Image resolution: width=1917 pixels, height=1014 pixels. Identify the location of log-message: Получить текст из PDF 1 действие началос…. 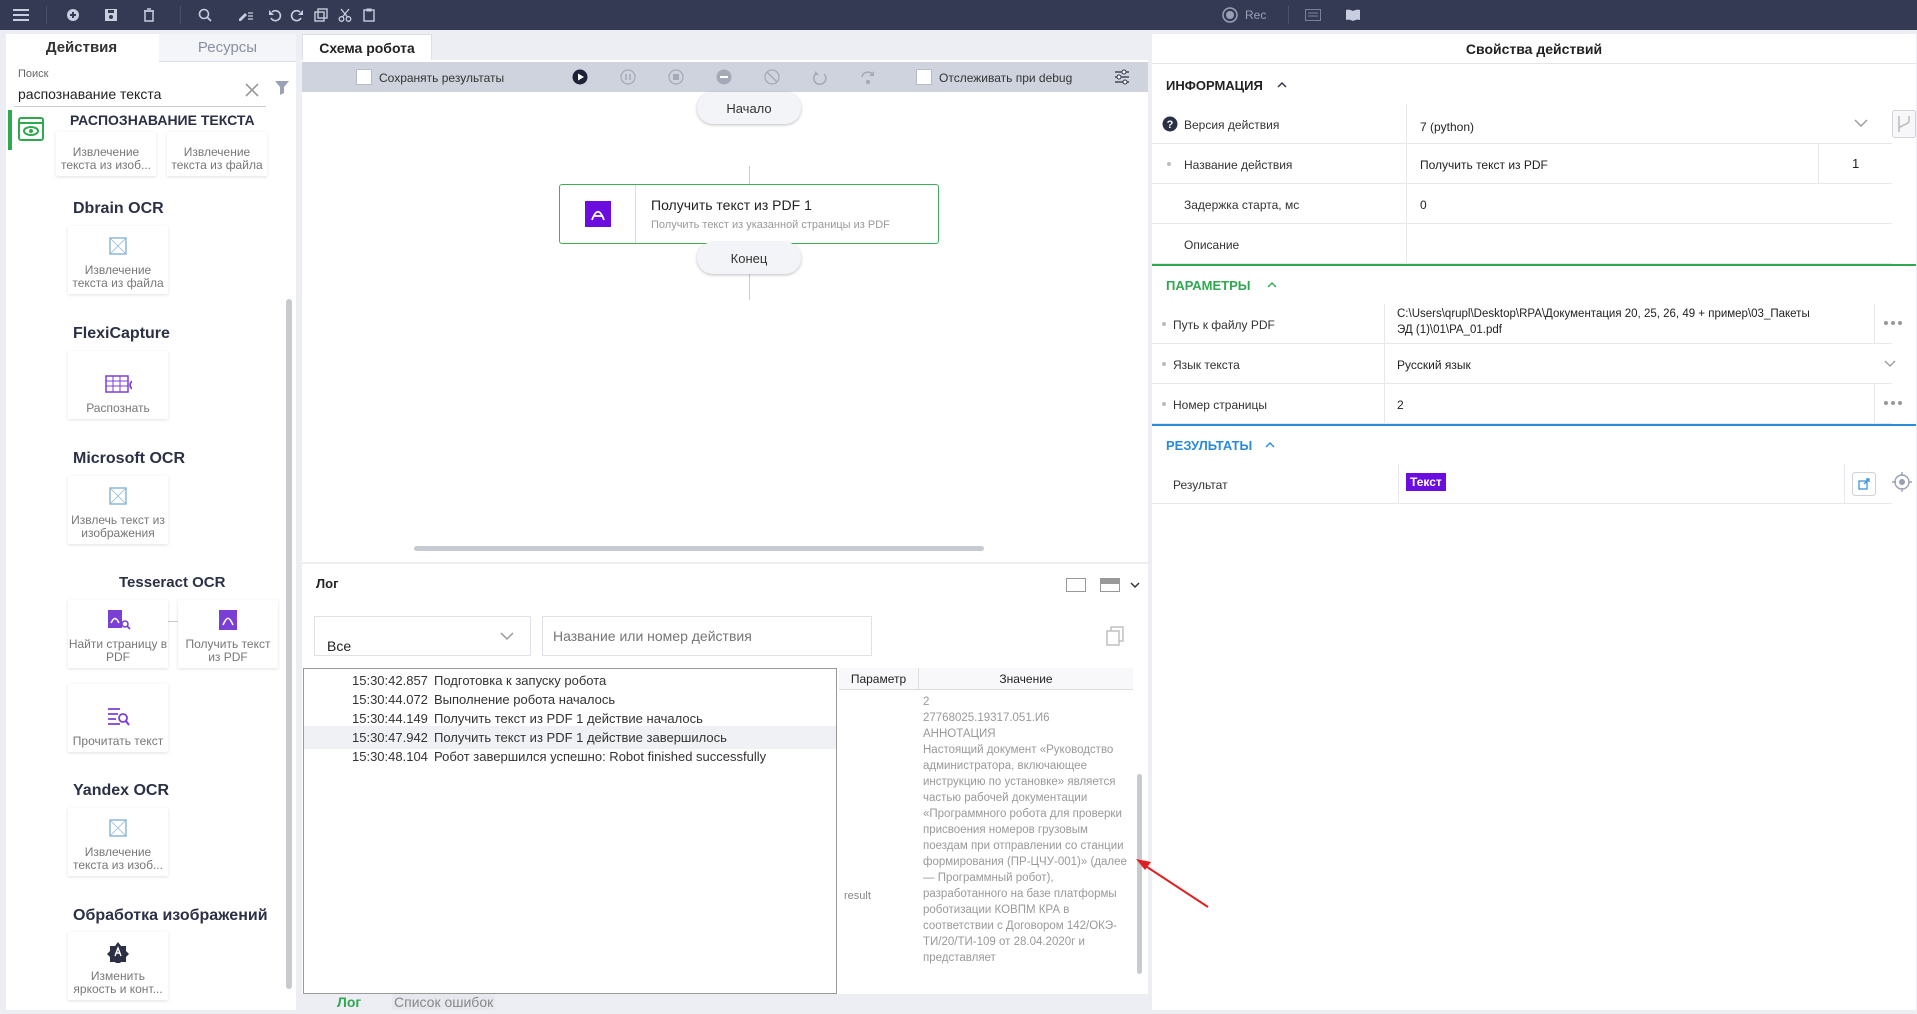
(568, 718).